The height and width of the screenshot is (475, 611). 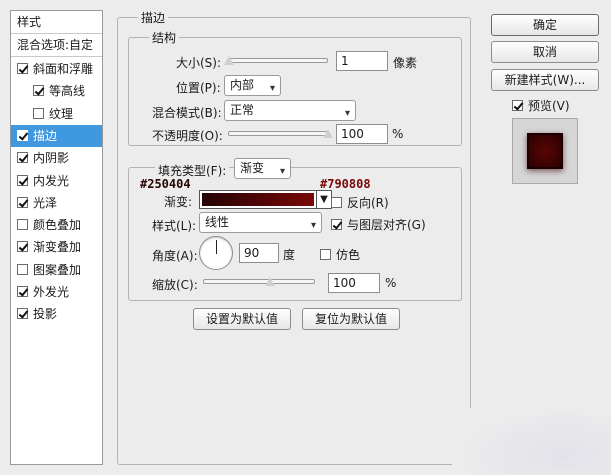 I want to click on effect-item: 斜面和浮雕, so click(x=56, y=69).